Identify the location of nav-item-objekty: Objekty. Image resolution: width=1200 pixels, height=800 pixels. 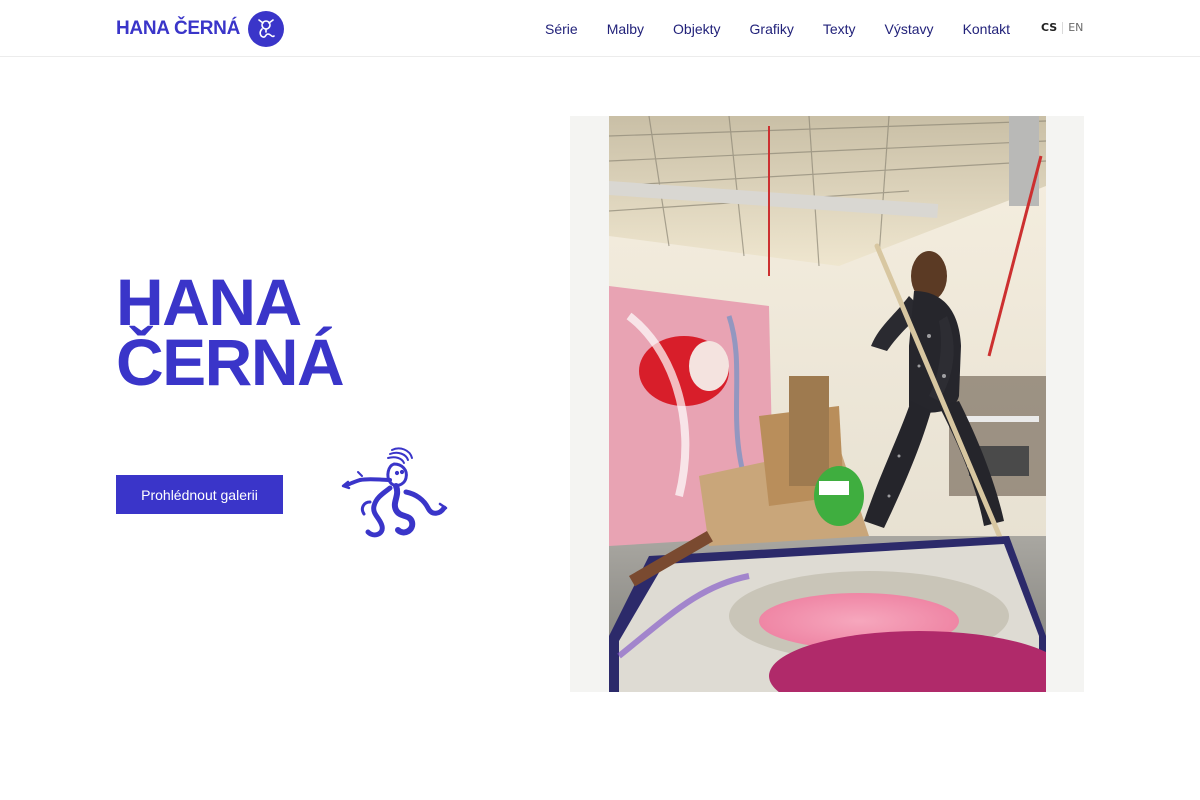
(696, 29).